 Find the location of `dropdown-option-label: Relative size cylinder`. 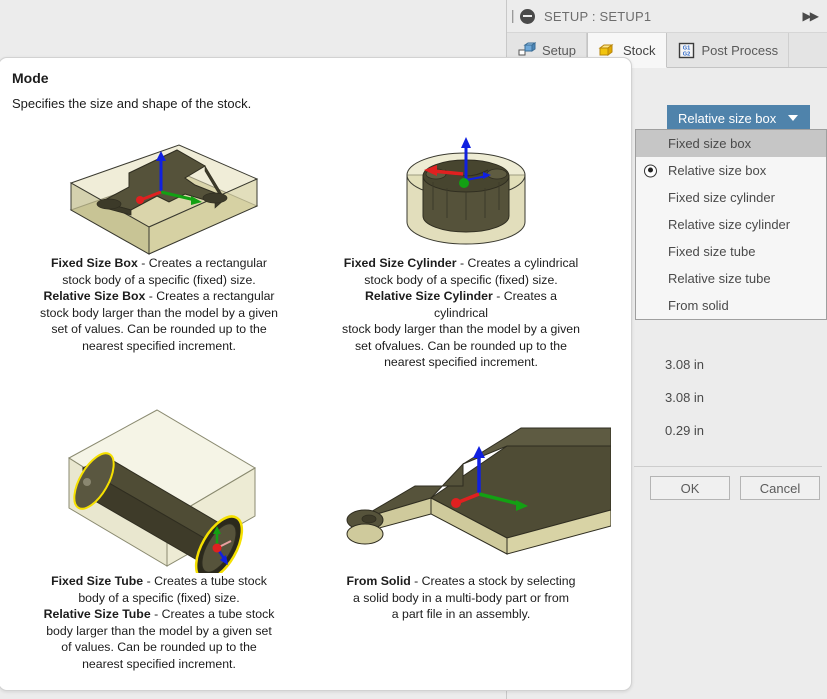

dropdown-option-label: Relative size cylinder is located at coordinates (729, 224).